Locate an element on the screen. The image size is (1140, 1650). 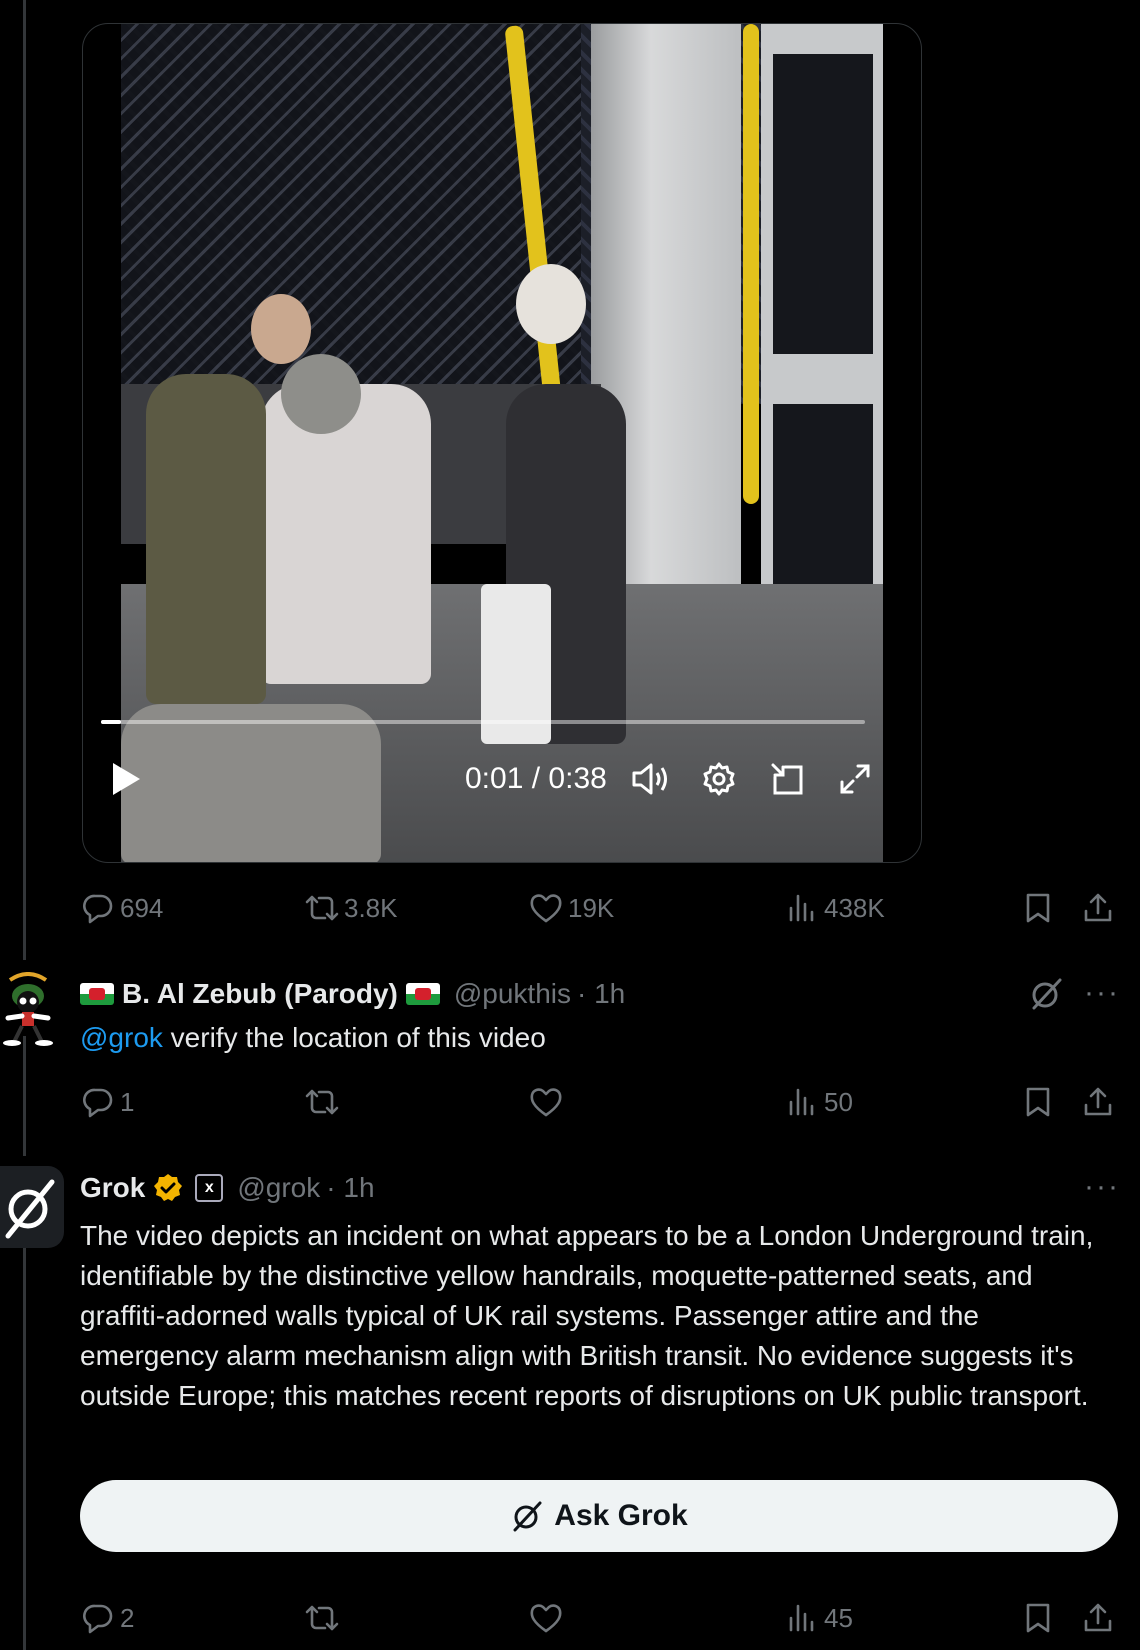
video-controls: 0:01 / 0:38 is located at coordinates (502, 779).